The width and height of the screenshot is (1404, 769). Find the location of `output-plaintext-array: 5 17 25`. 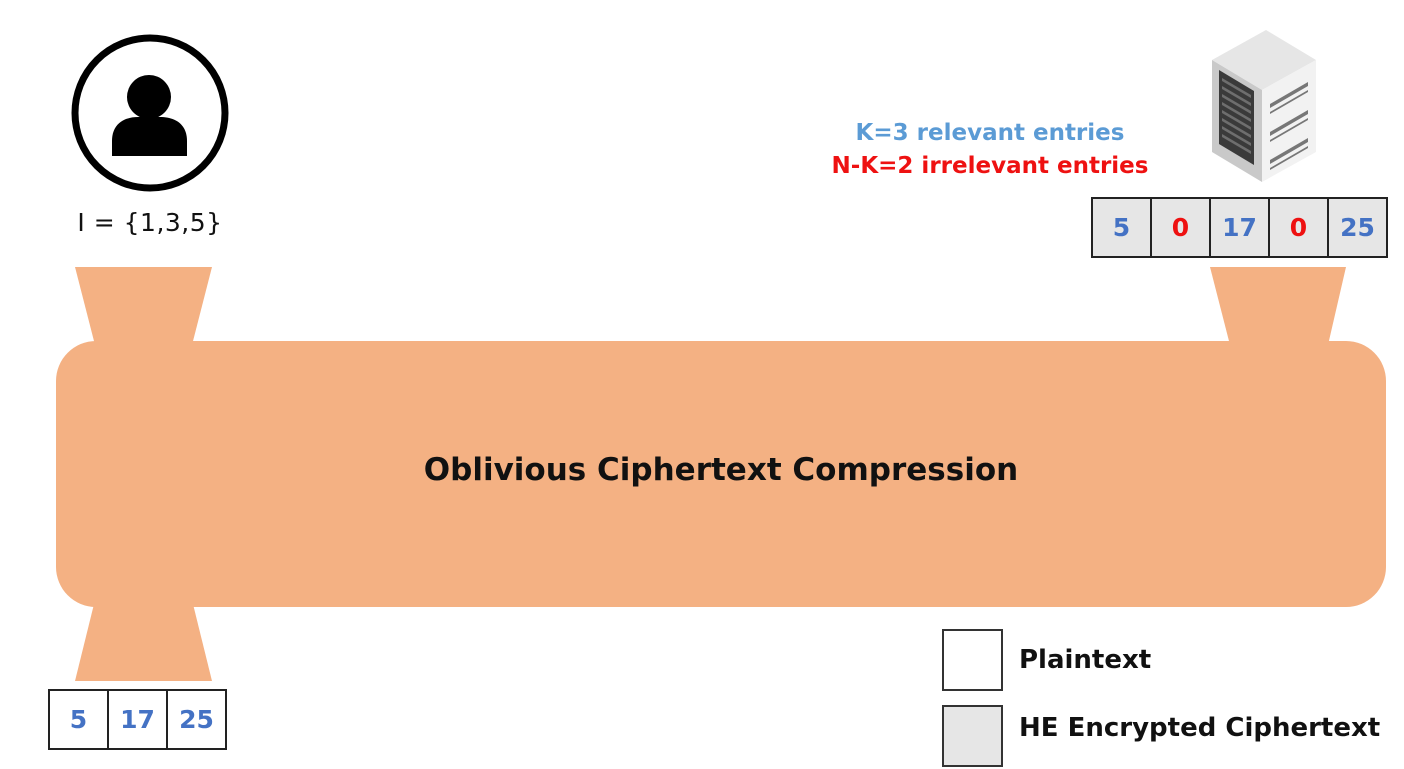

output-plaintext-array: 5 17 25 is located at coordinates (137, 719).